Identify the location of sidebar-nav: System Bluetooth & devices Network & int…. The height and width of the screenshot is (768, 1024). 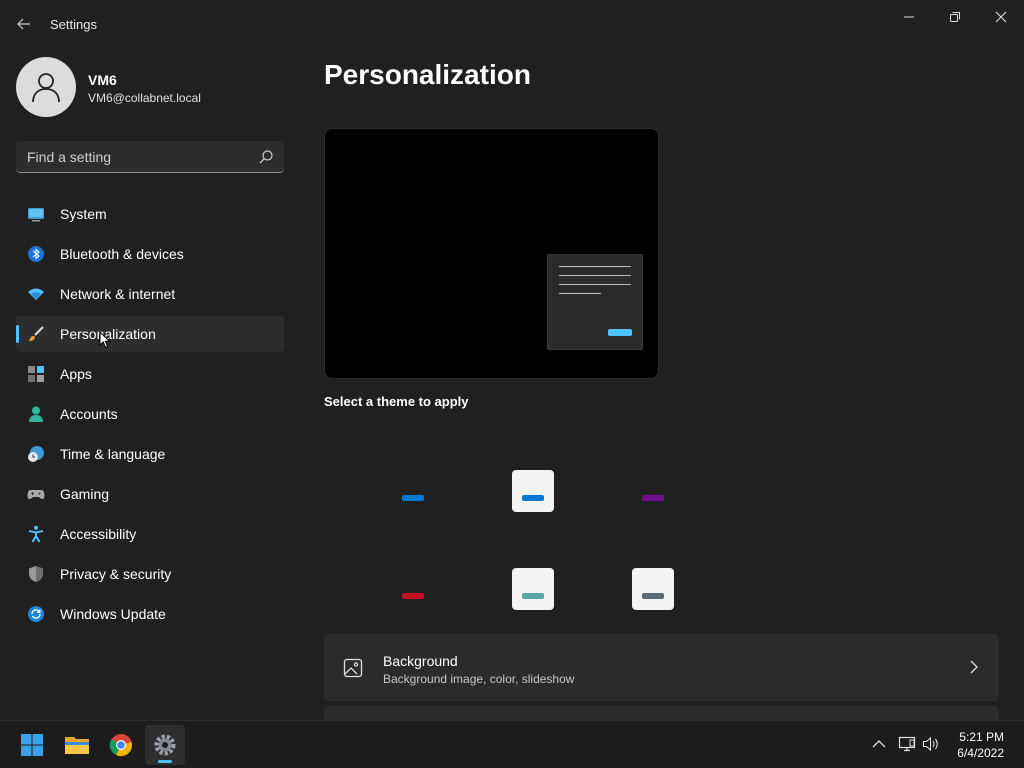
(150, 416).